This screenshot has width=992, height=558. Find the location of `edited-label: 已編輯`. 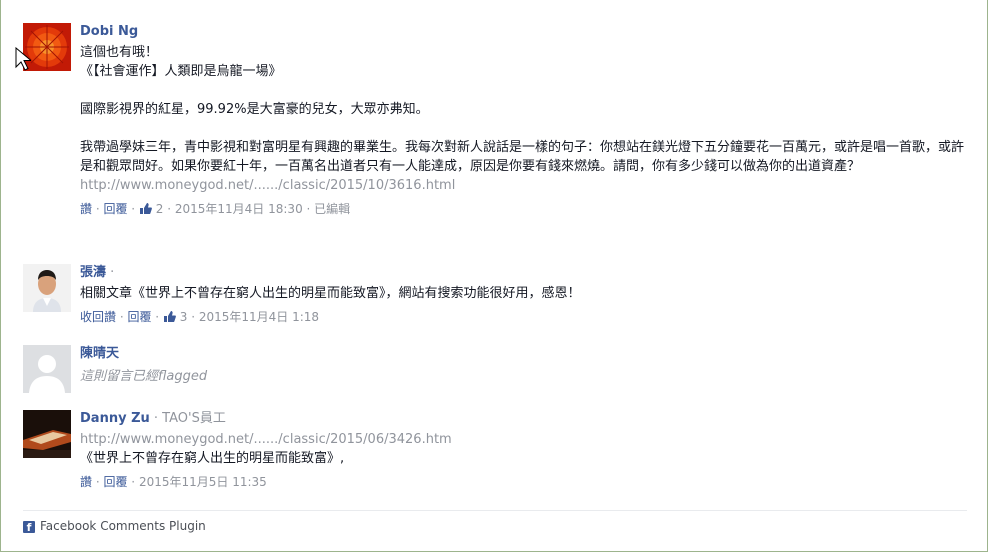

edited-label: 已編輯 is located at coordinates (332, 209).